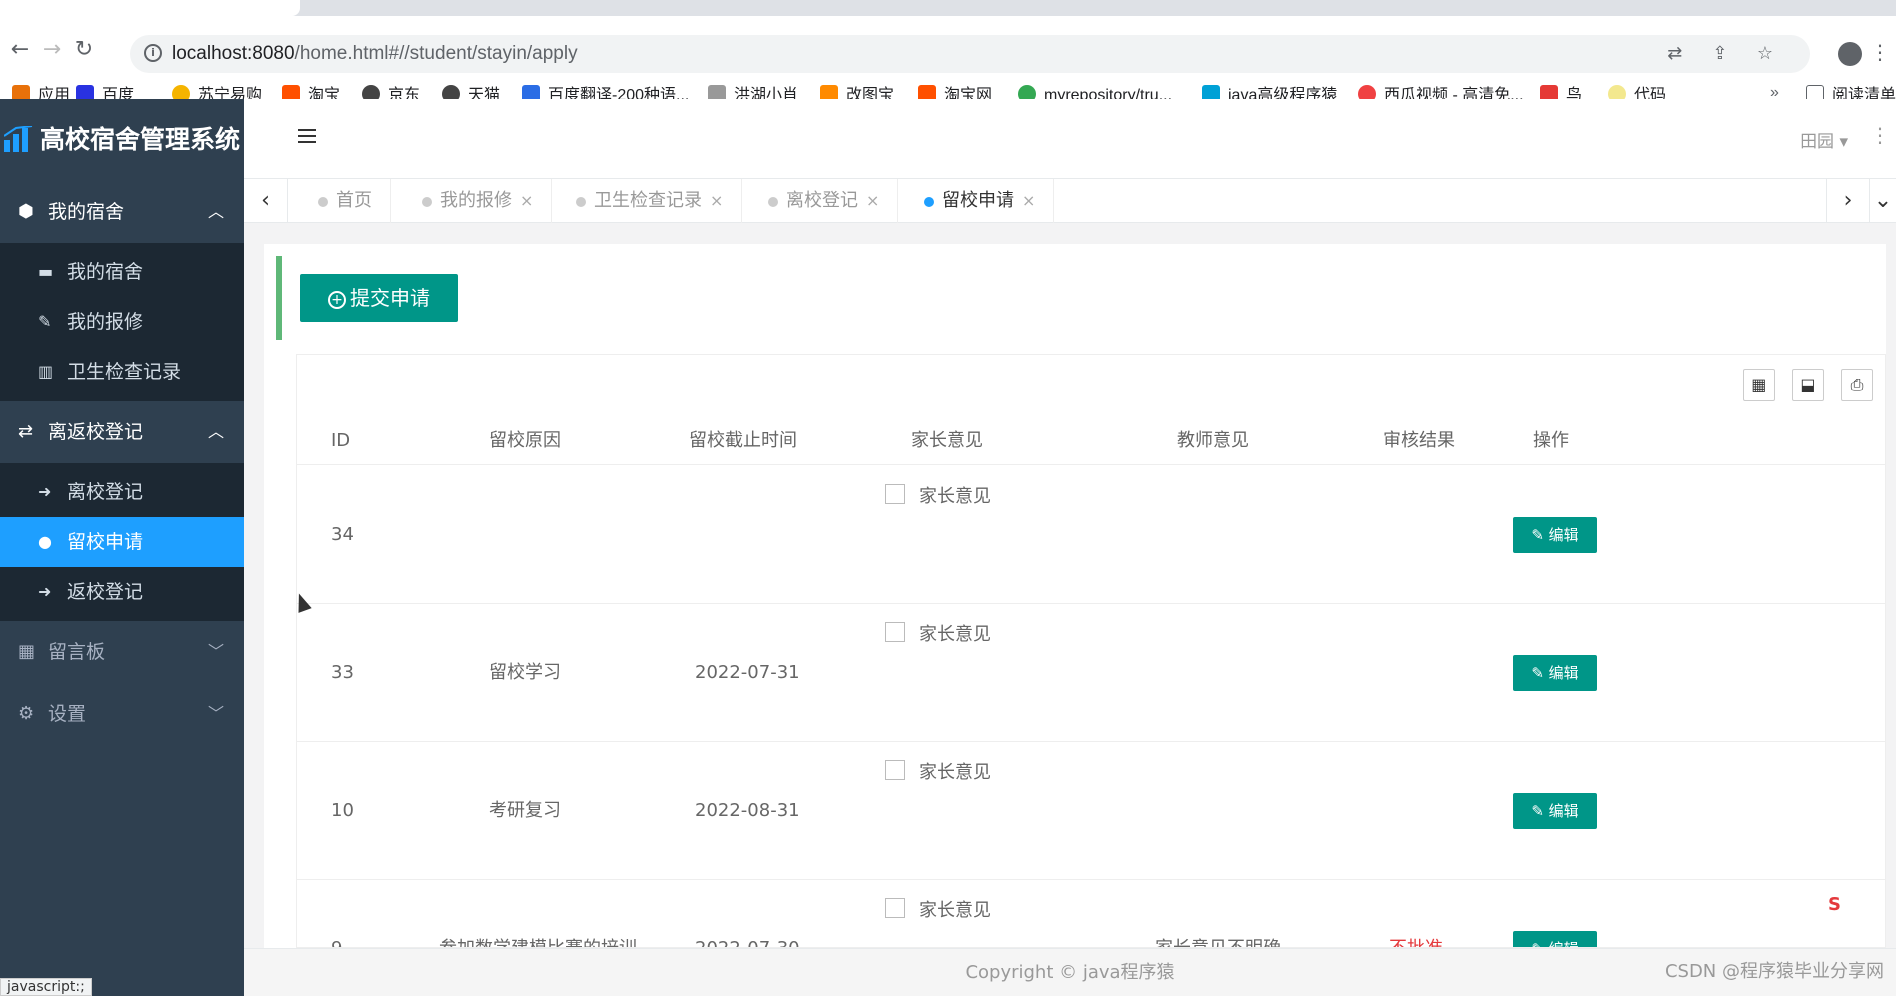  I want to click on tab-hygiene: 卫生检查记录 ×, so click(652, 201).